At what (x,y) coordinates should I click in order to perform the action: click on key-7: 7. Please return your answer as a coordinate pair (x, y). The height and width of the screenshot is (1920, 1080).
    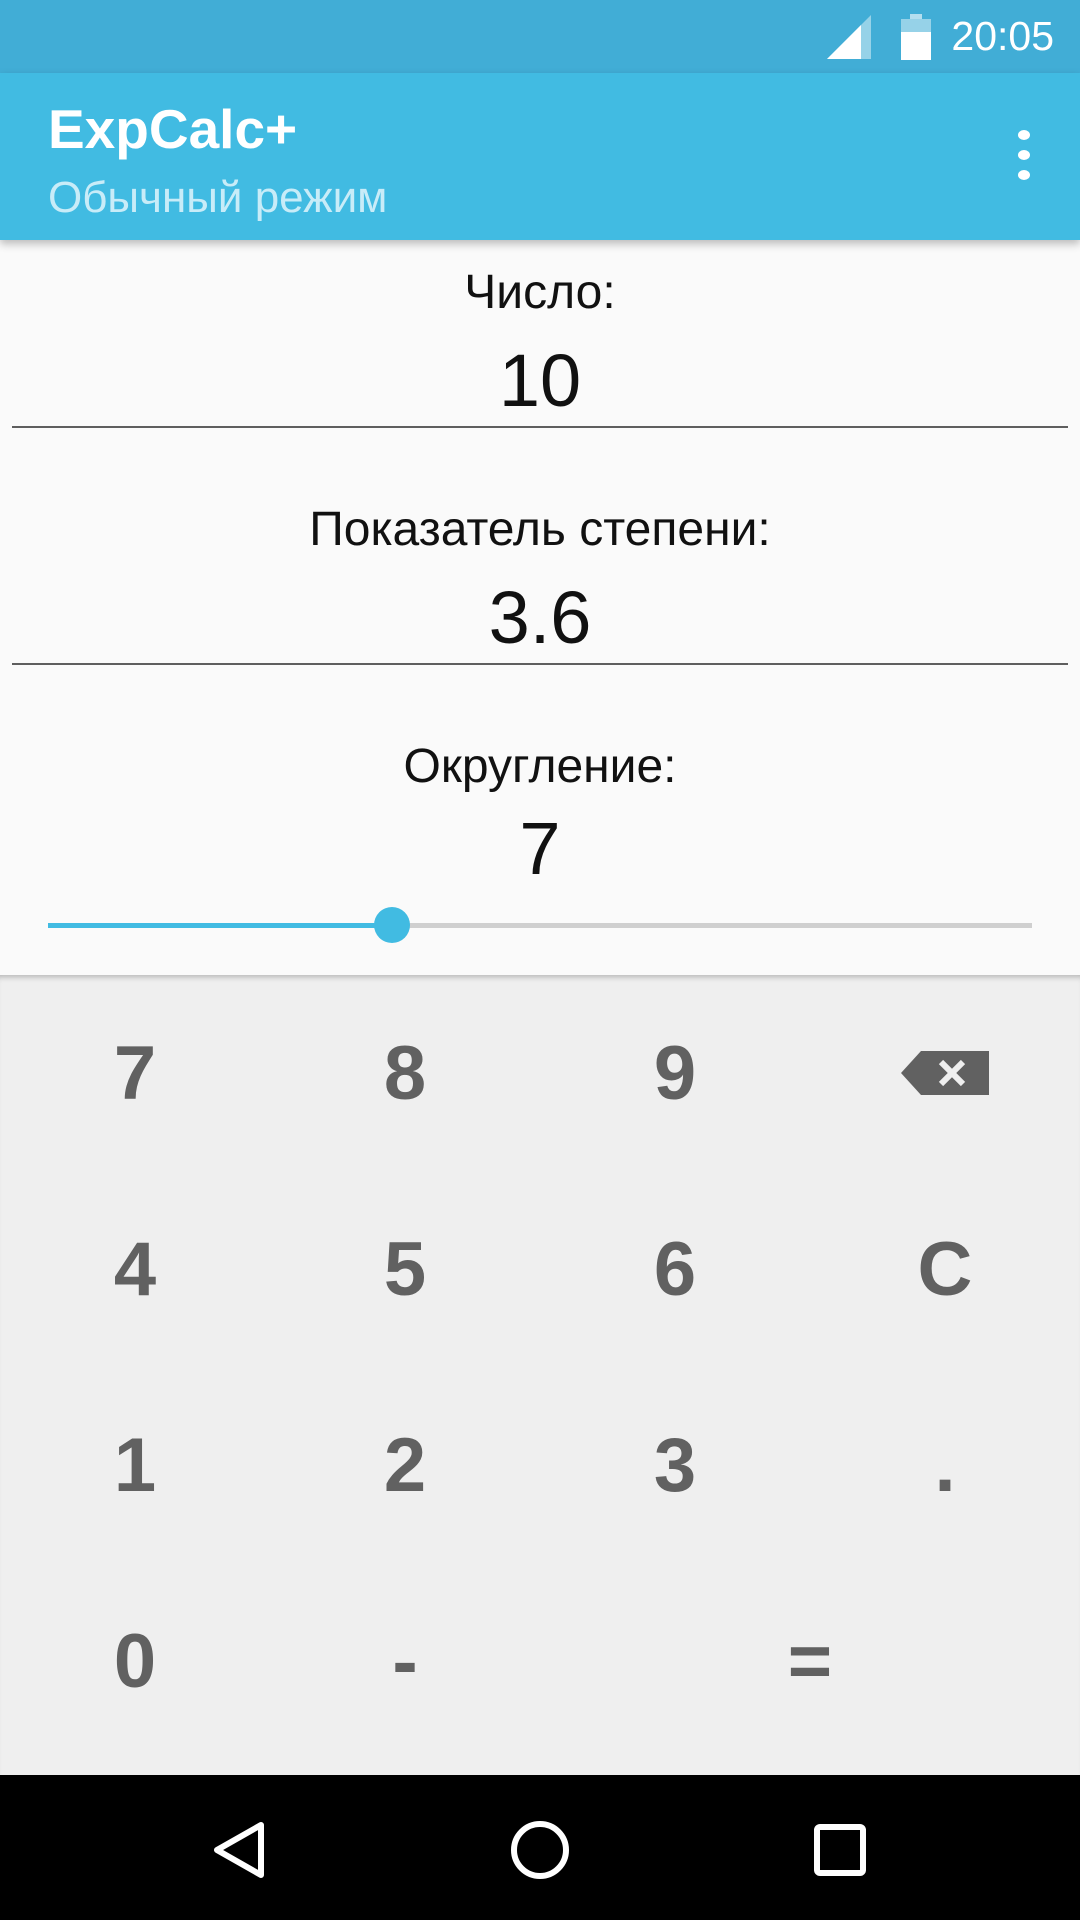
    Looking at the image, I should click on (135, 1073).